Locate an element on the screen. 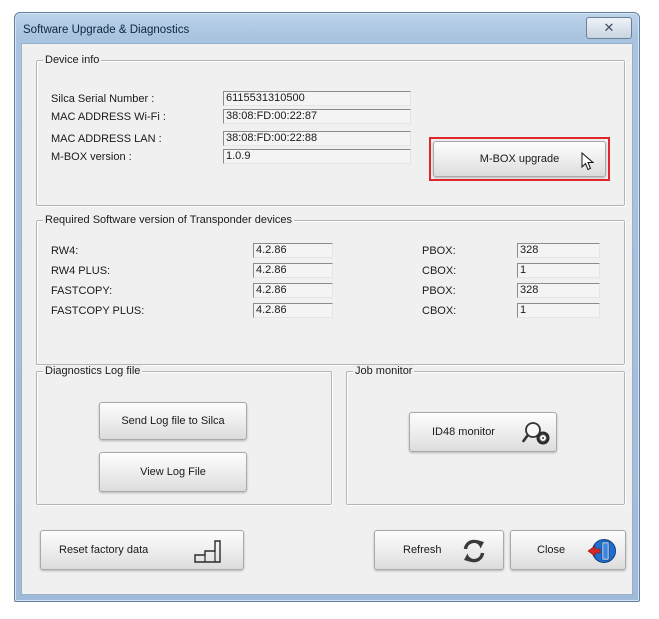 The image size is (659, 619). rw4-version-field: 4.2.86 is located at coordinates (293, 250).